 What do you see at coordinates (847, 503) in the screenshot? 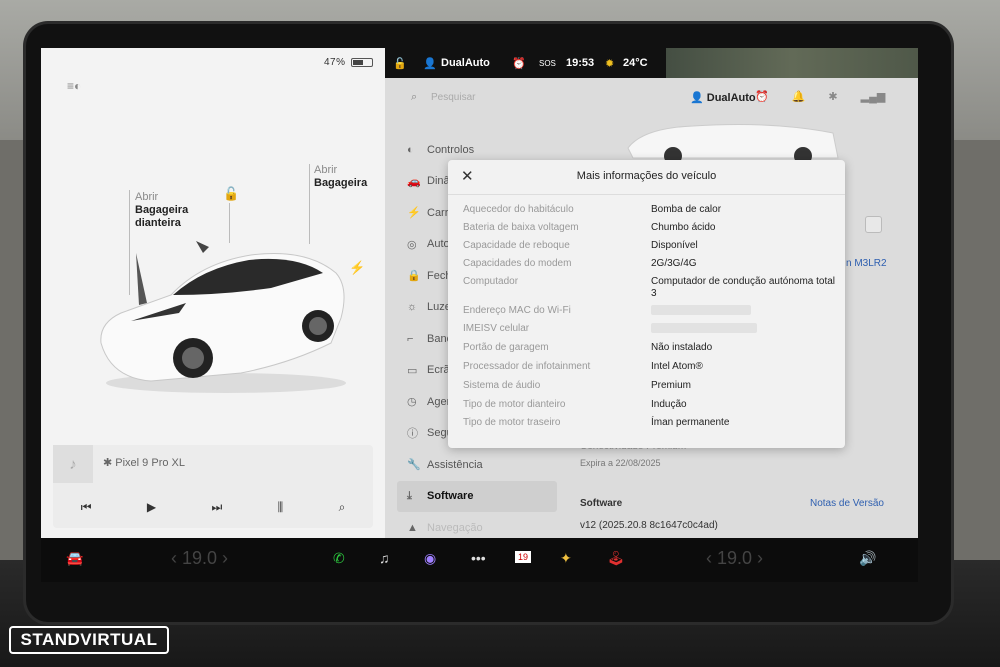
I see `release-notes-link: Notas de Versão` at bounding box center [847, 503].